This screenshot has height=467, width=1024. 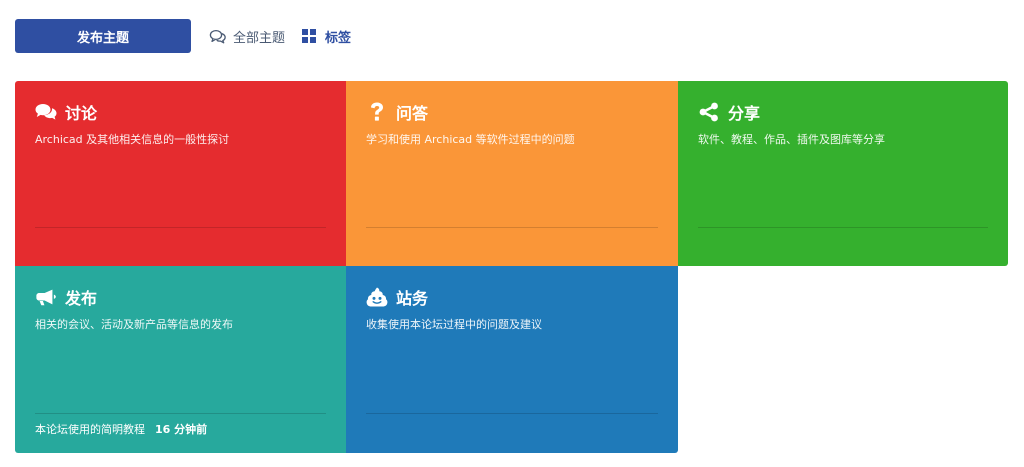 What do you see at coordinates (310, 36) in the screenshot?
I see `grid-icon` at bounding box center [310, 36].